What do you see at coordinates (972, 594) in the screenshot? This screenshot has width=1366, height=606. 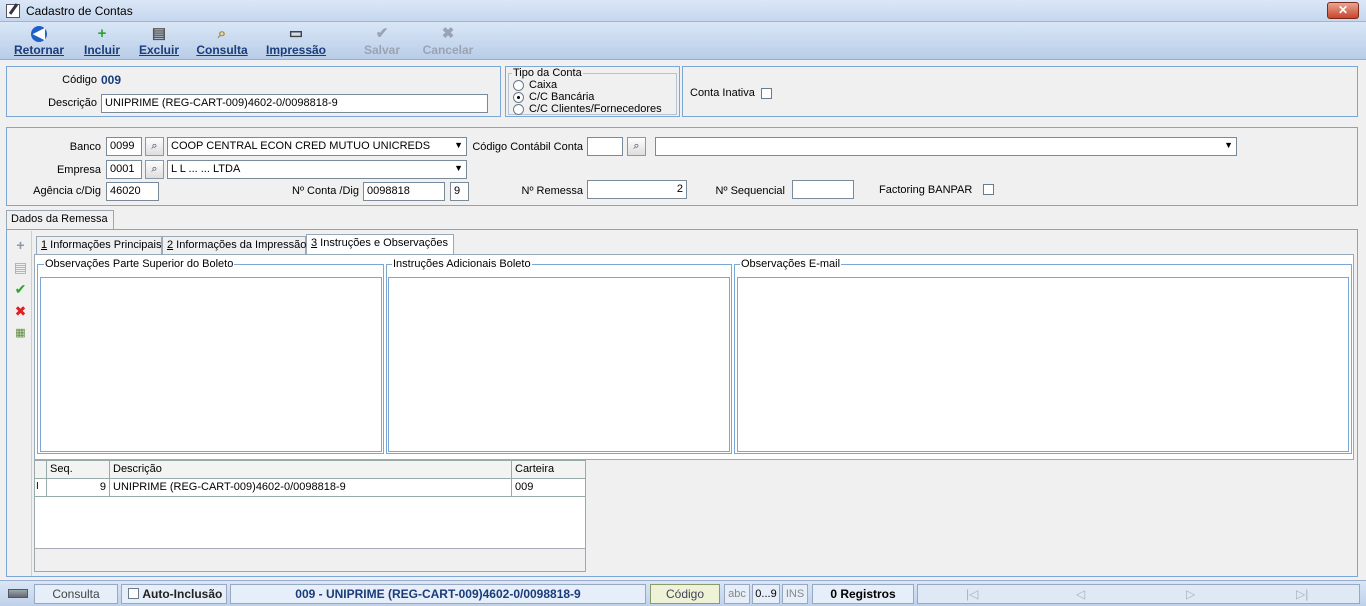 I see `first-record-icon: |◁` at bounding box center [972, 594].